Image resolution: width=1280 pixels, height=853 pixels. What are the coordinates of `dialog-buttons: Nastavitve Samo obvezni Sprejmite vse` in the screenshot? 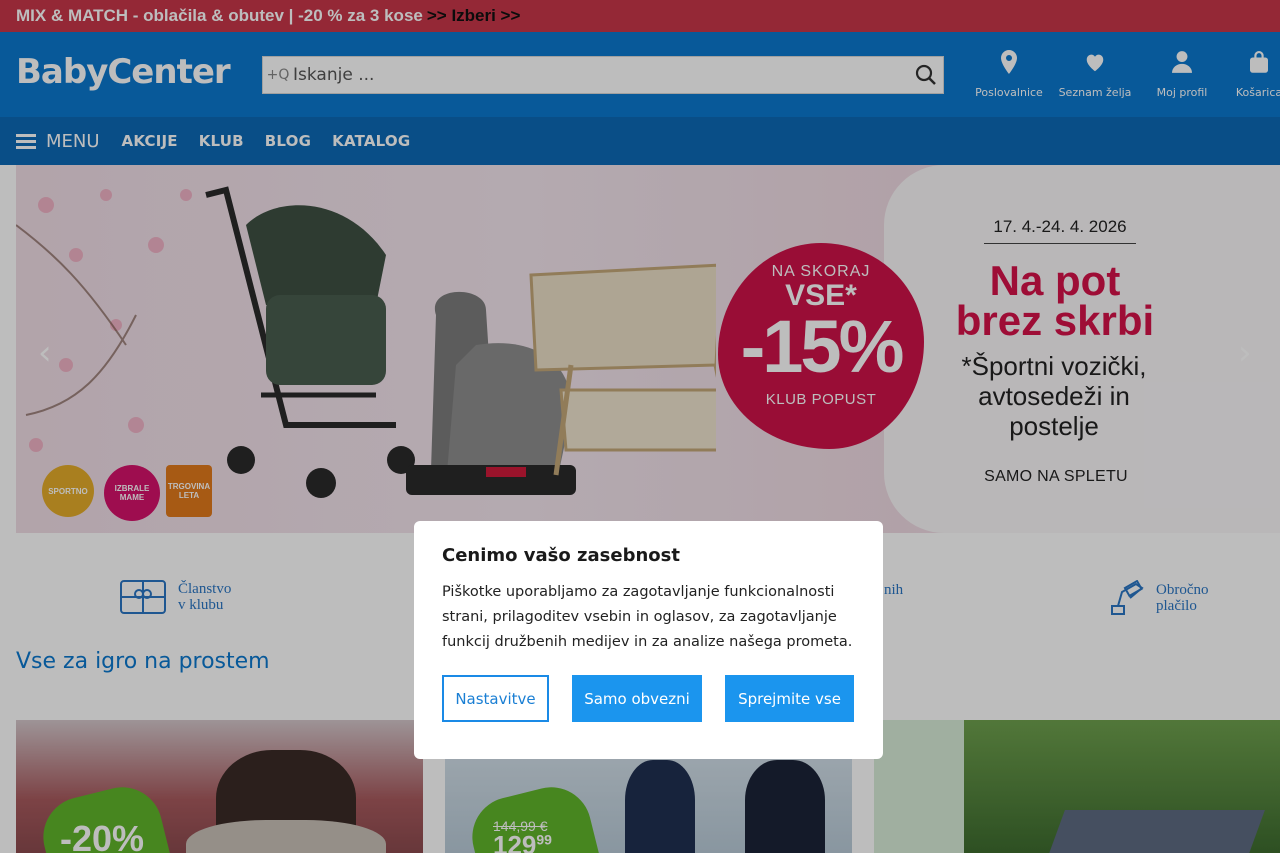 It's located at (648, 698).